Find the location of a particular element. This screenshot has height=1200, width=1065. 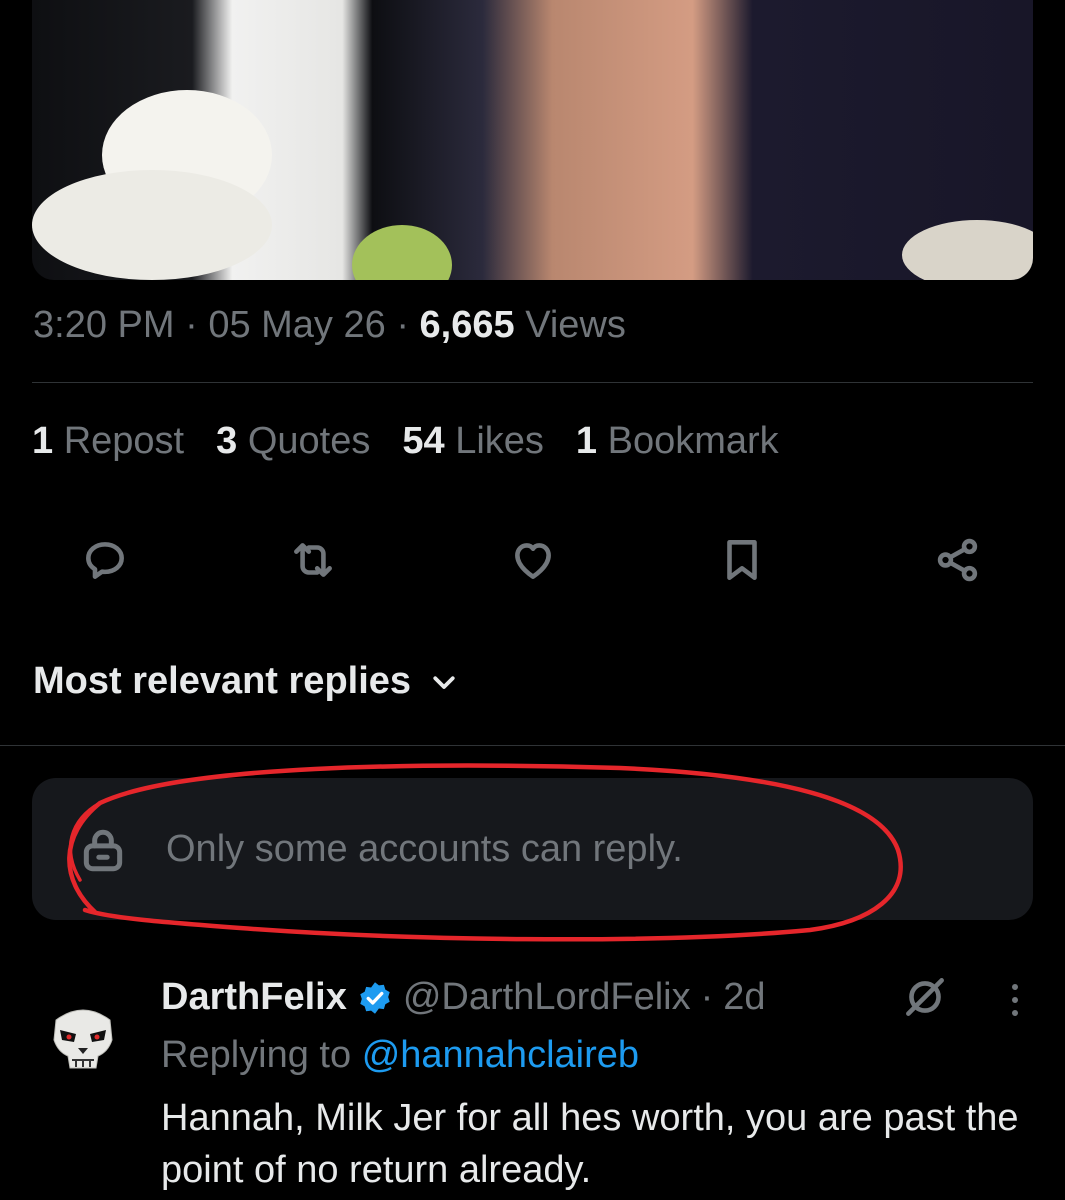

views-count: 6,665 is located at coordinates (467, 325).